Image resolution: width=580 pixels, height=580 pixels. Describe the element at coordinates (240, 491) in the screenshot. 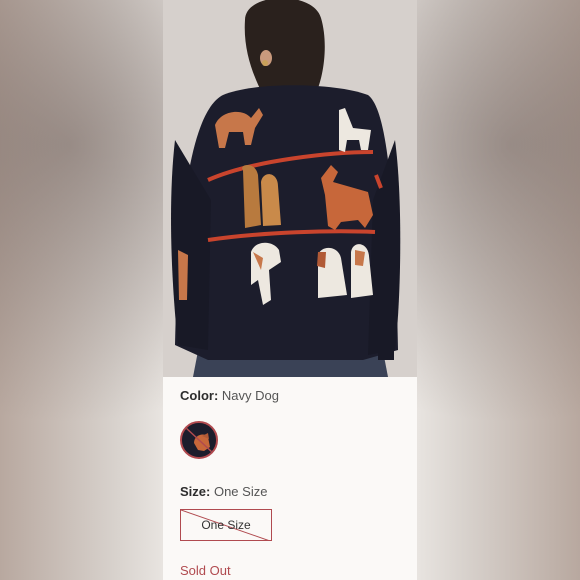

I see `size-value: One Size` at that location.